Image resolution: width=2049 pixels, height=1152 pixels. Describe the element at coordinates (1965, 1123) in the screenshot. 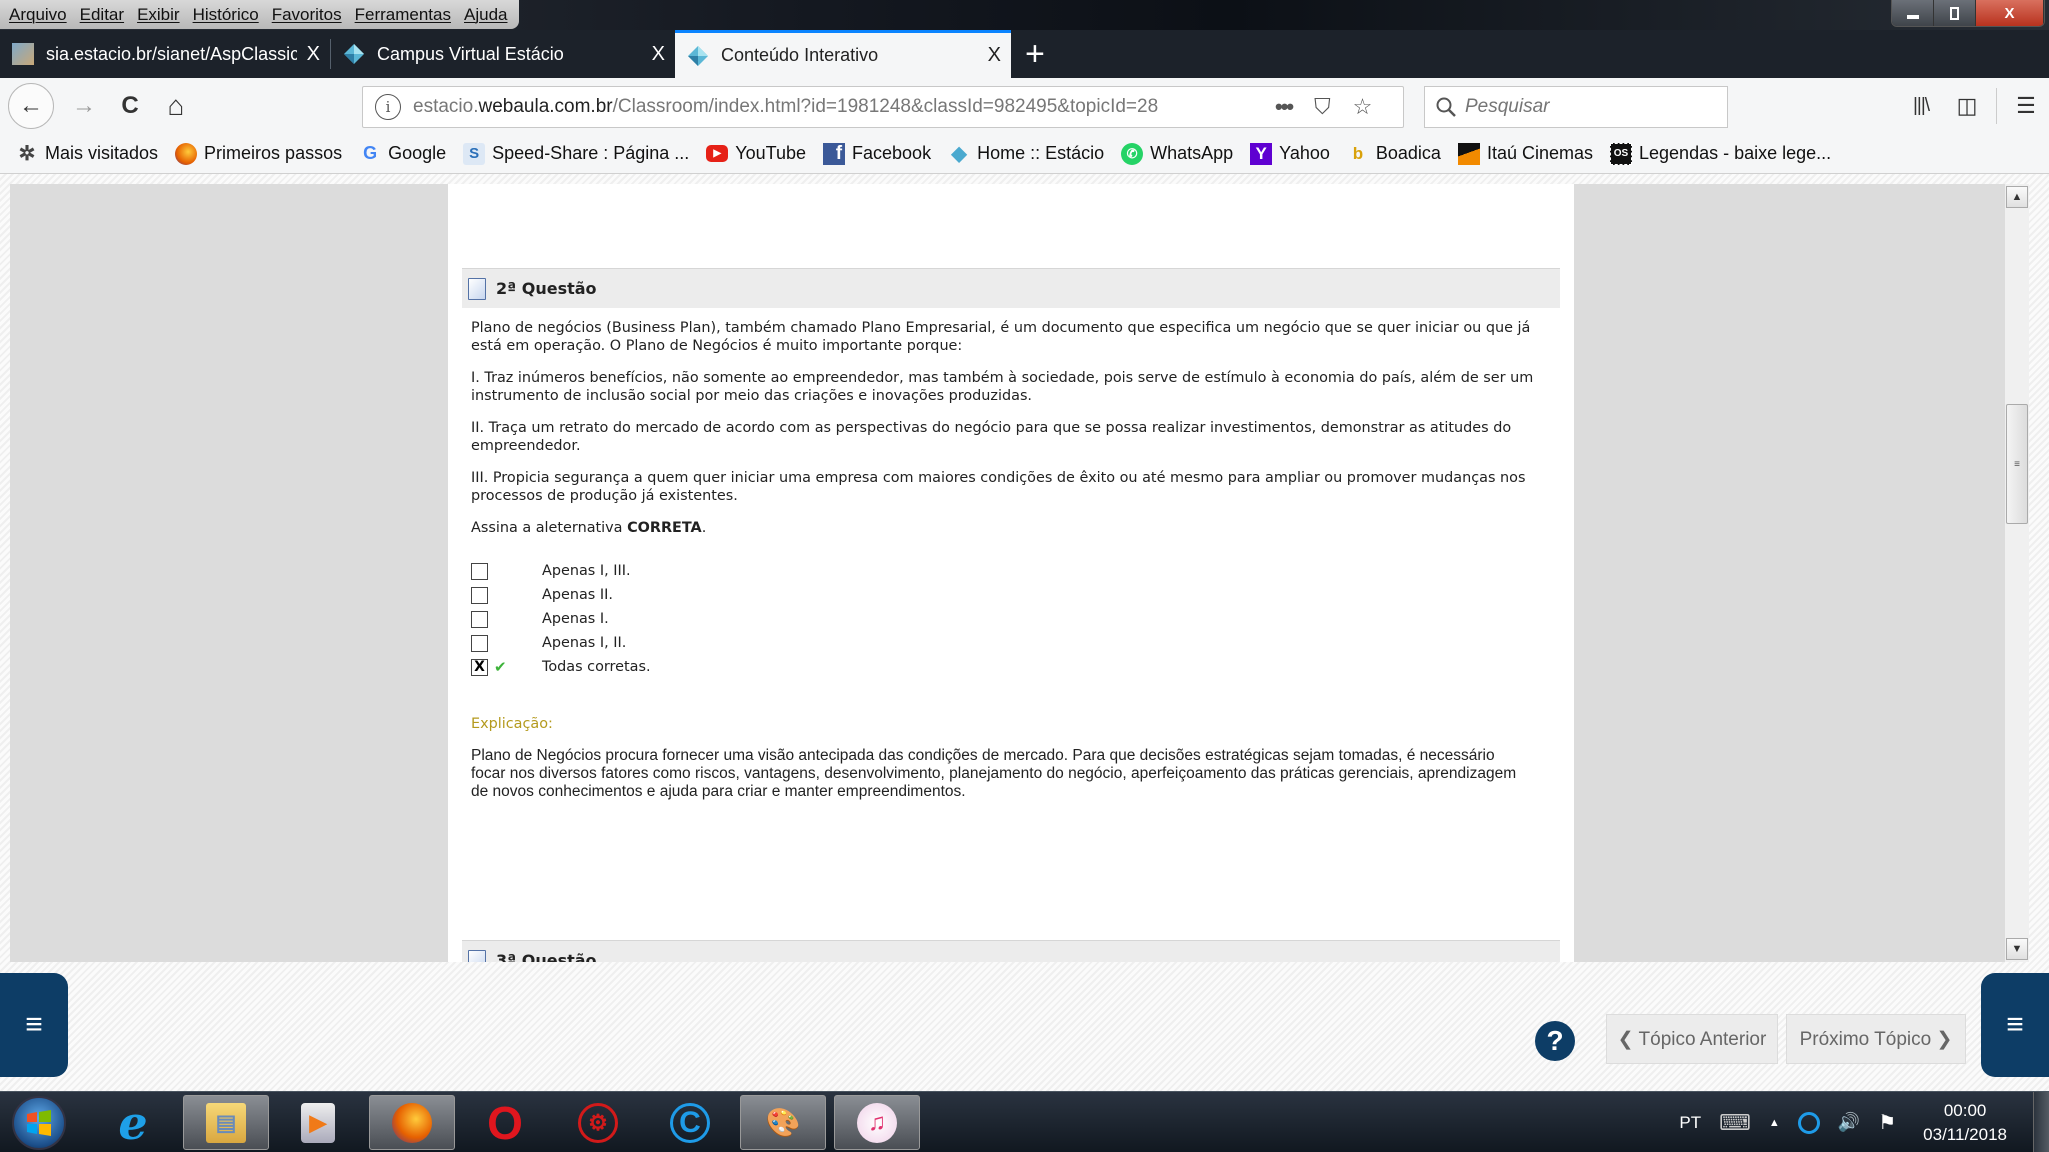

I see `system-clock: 00:00 03/11/2018` at that location.